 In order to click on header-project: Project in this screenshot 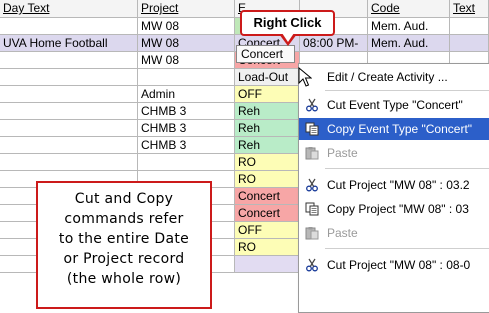, I will do `click(186, 9)`.